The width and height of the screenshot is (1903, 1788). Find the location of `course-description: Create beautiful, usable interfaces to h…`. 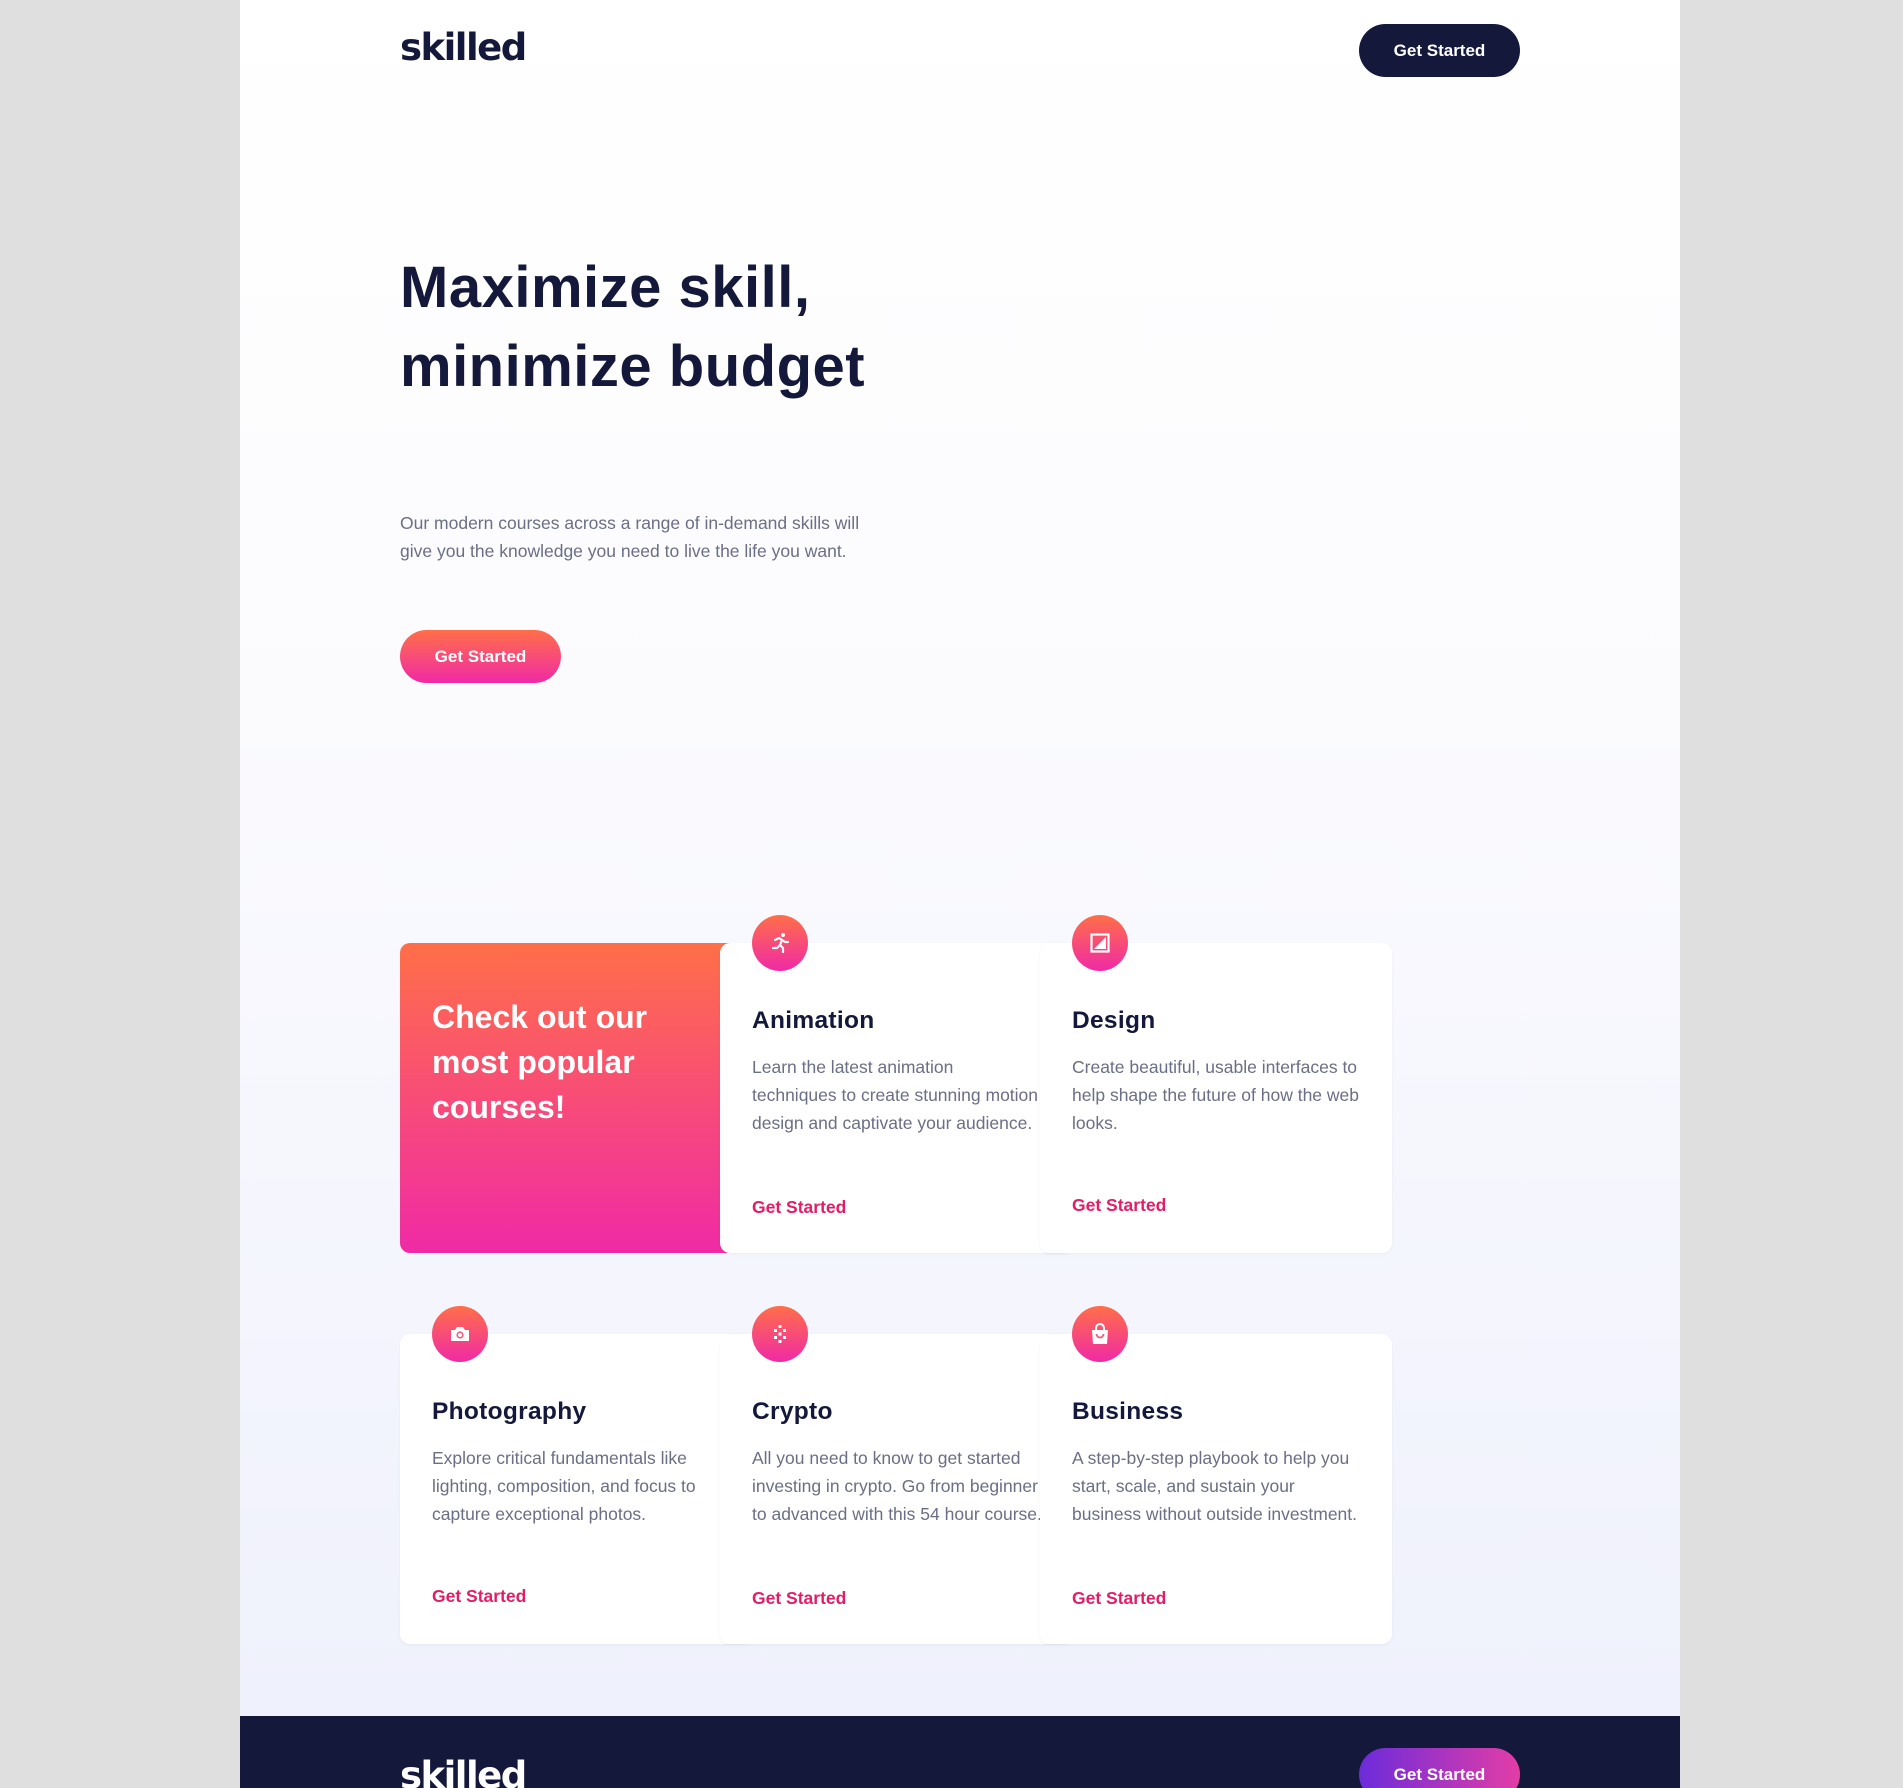

course-description: Create beautiful, usable interfaces to h… is located at coordinates (1216, 1095).